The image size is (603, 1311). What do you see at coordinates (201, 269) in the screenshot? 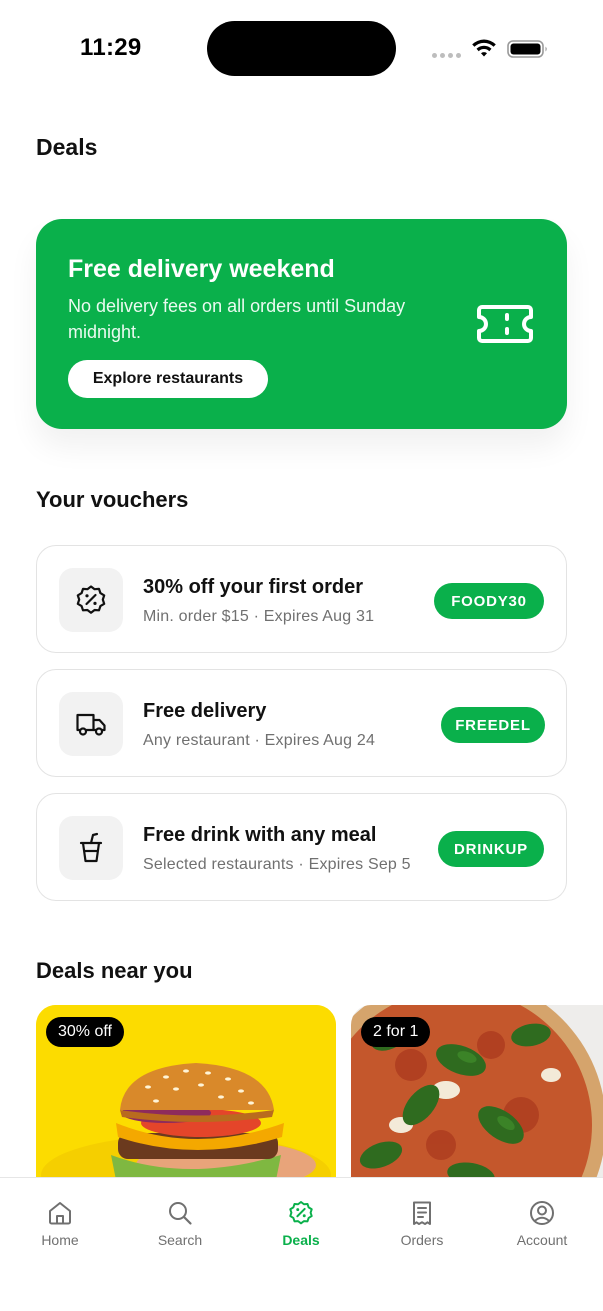
I see `promo-title: Free delivery weekend` at bounding box center [201, 269].